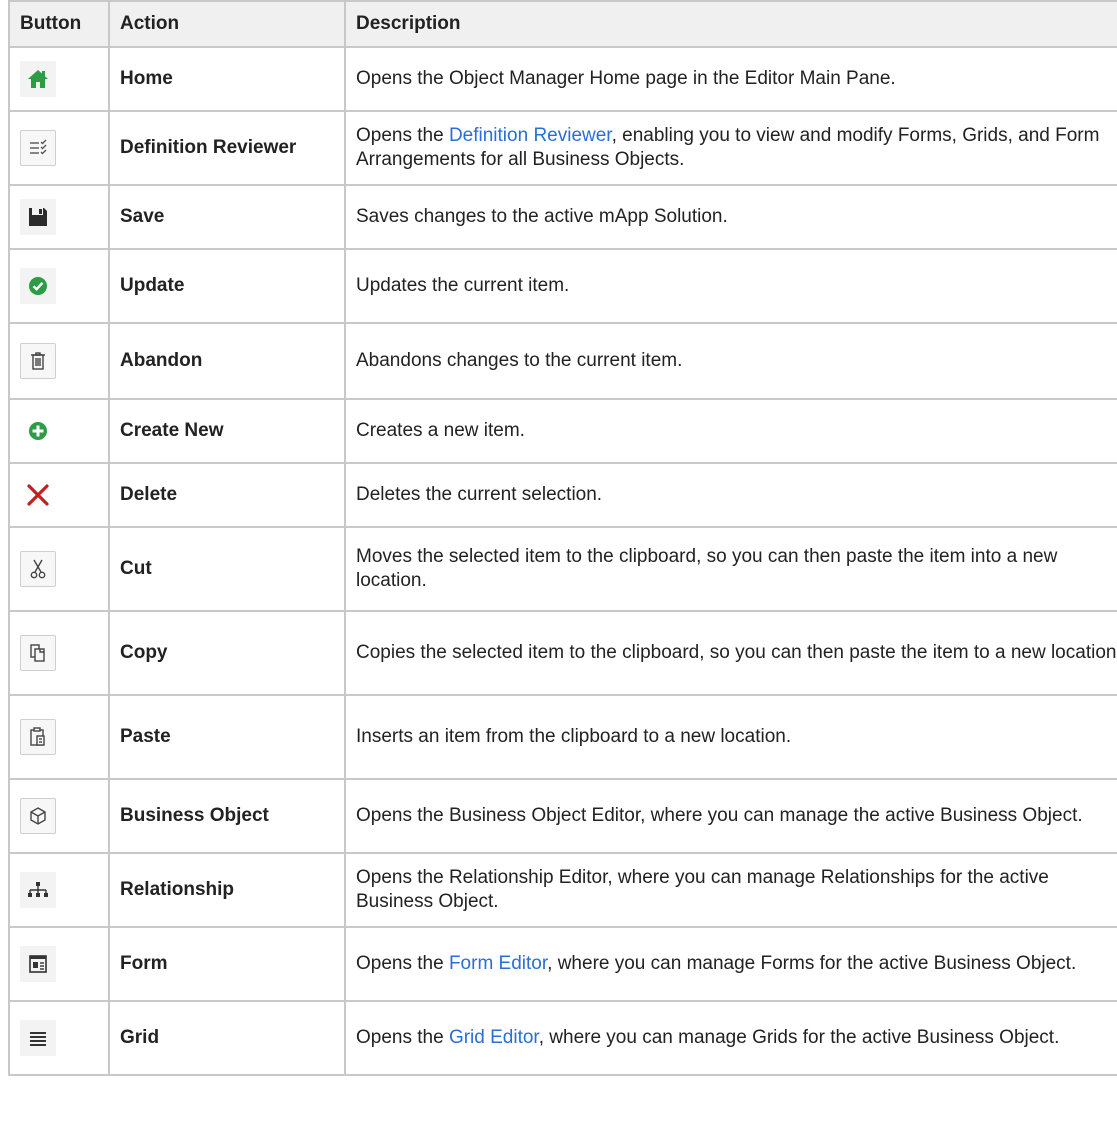 Image resolution: width=1117 pixels, height=1127 pixels. What do you see at coordinates (38, 1038) in the screenshot?
I see `grid-lines-icon` at bounding box center [38, 1038].